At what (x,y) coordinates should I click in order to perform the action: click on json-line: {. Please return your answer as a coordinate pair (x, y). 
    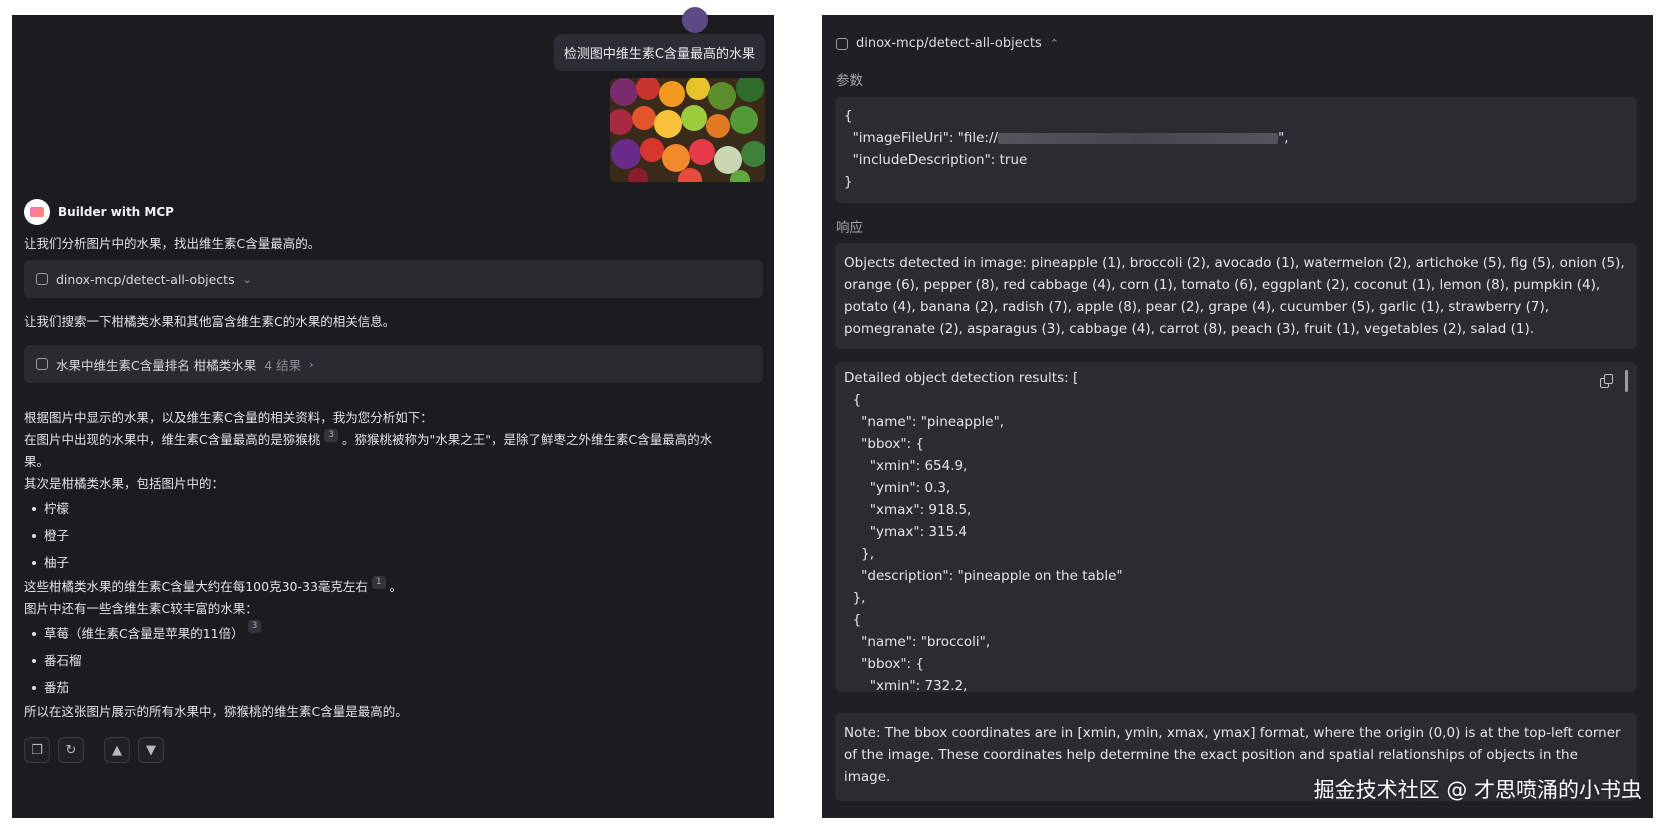
    Looking at the image, I should click on (848, 116).